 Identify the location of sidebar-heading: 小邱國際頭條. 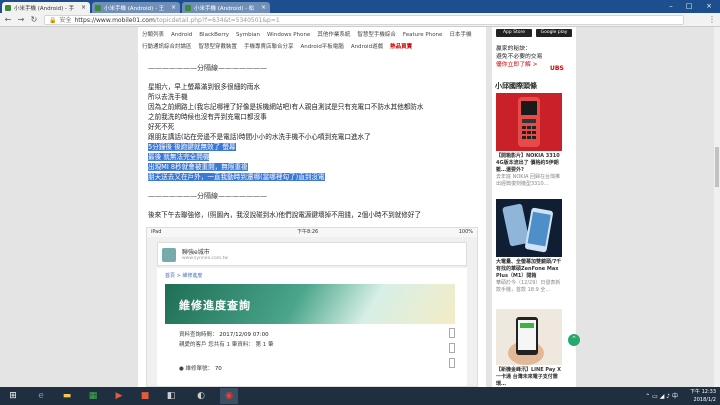
(516, 86).